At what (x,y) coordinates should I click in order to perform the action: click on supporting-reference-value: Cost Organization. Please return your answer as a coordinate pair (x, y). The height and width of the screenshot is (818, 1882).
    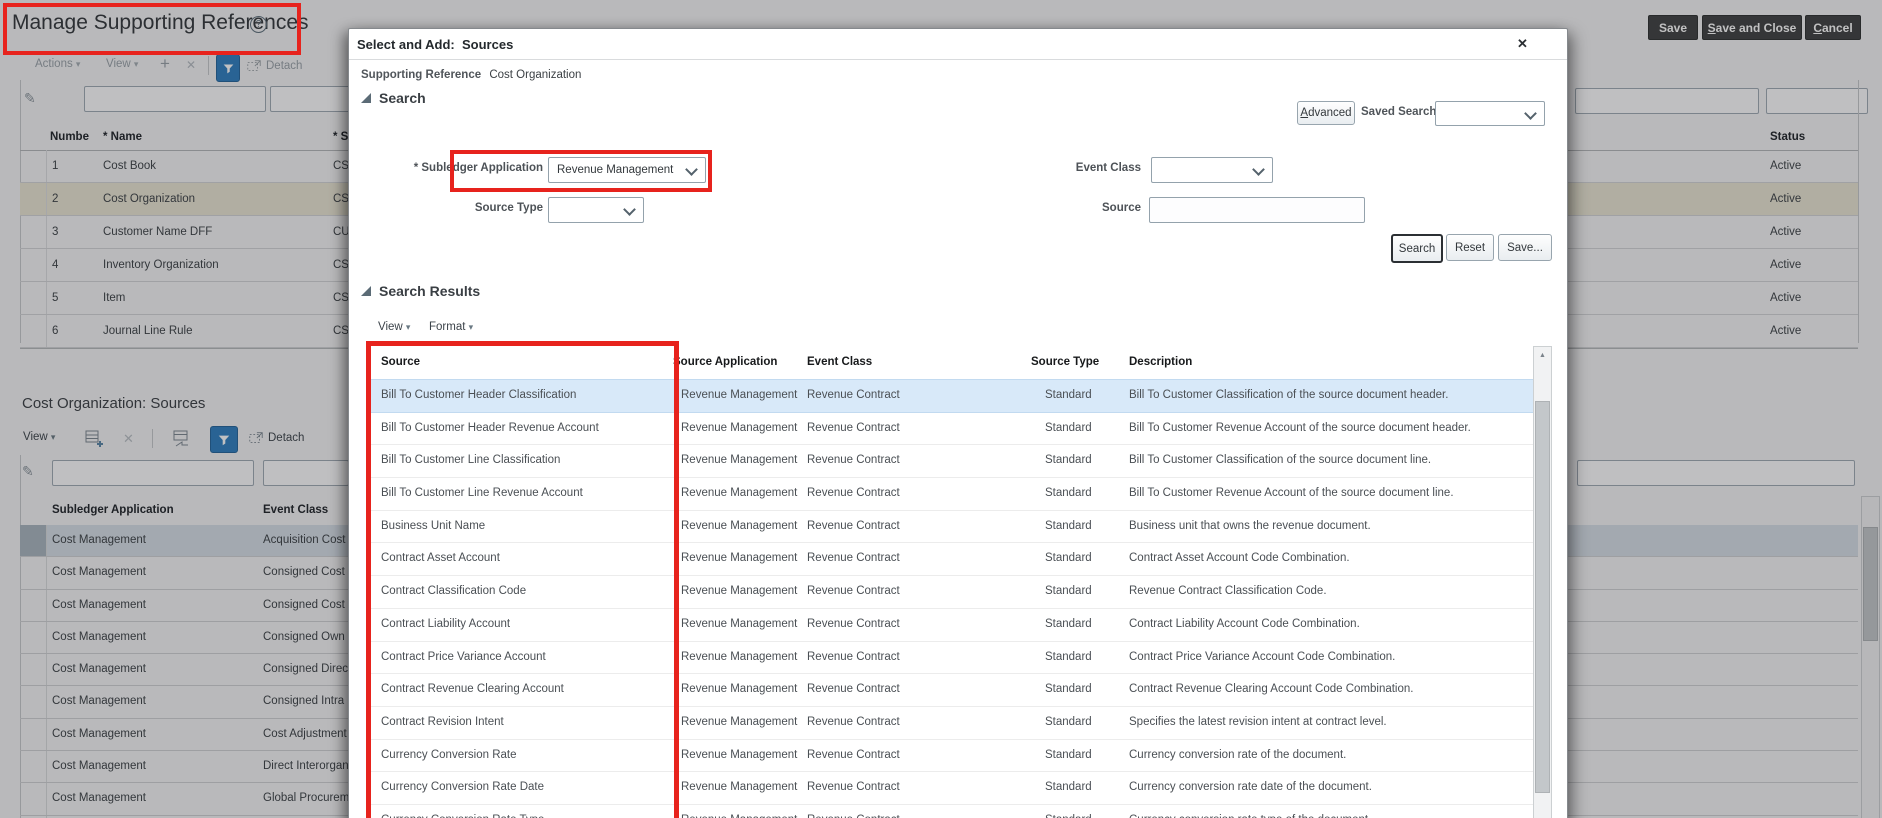
    Looking at the image, I should click on (535, 75).